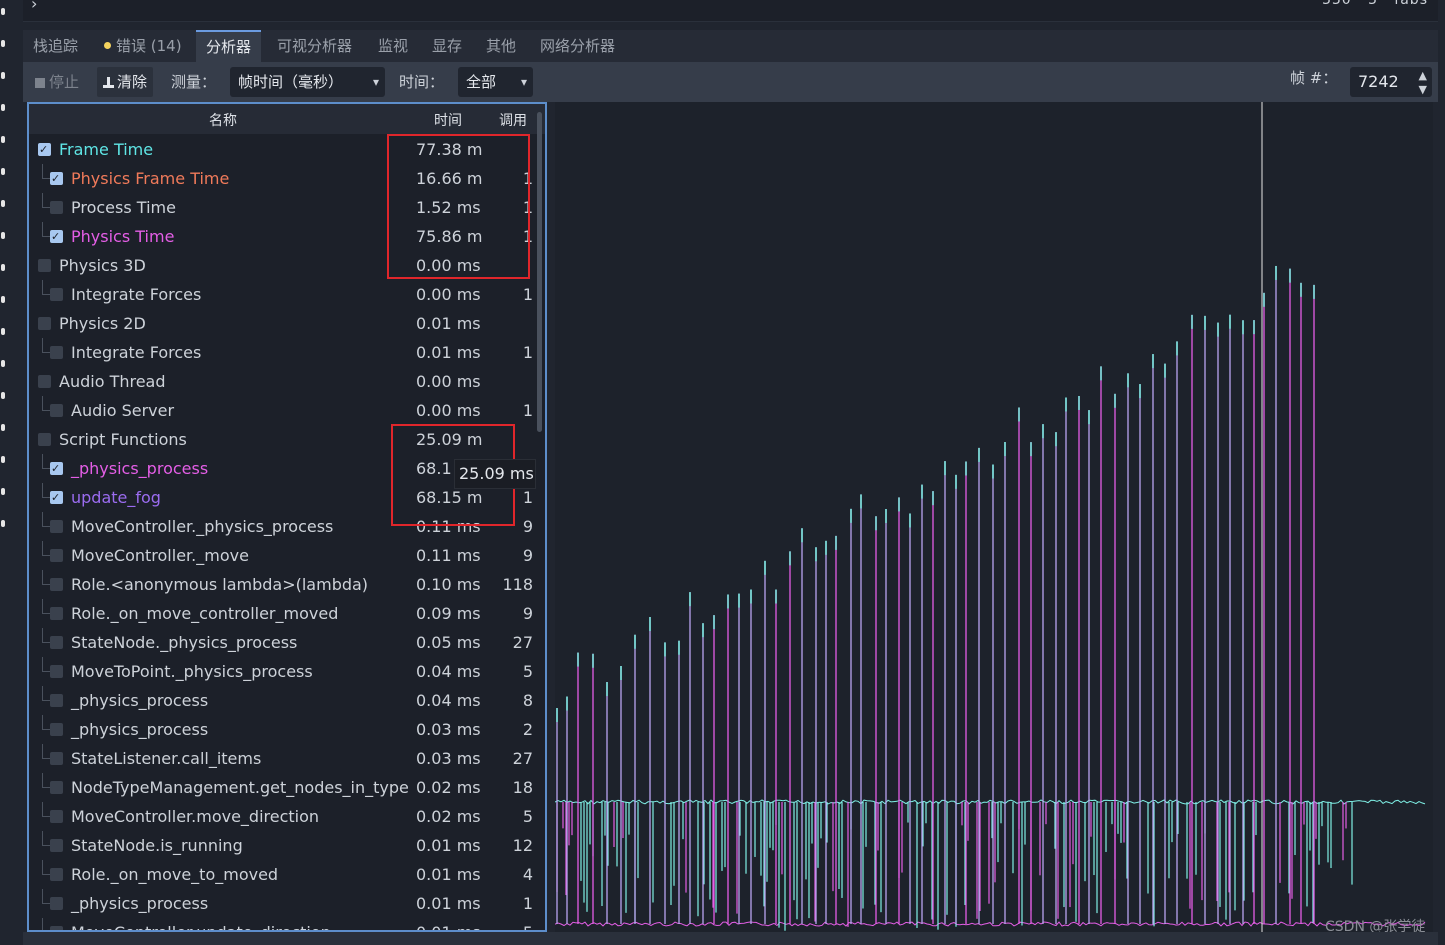 This screenshot has width=1445, height=945. I want to click on tree-row: StateNode._physics_process 0.05 ms 27, so click(283, 642).